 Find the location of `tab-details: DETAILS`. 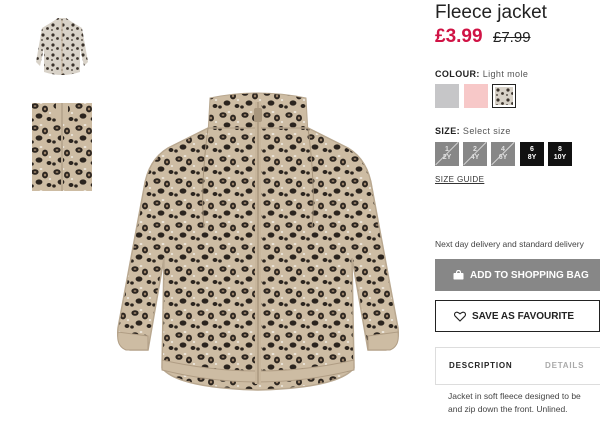

tab-details: DETAILS is located at coordinates (564, 365).